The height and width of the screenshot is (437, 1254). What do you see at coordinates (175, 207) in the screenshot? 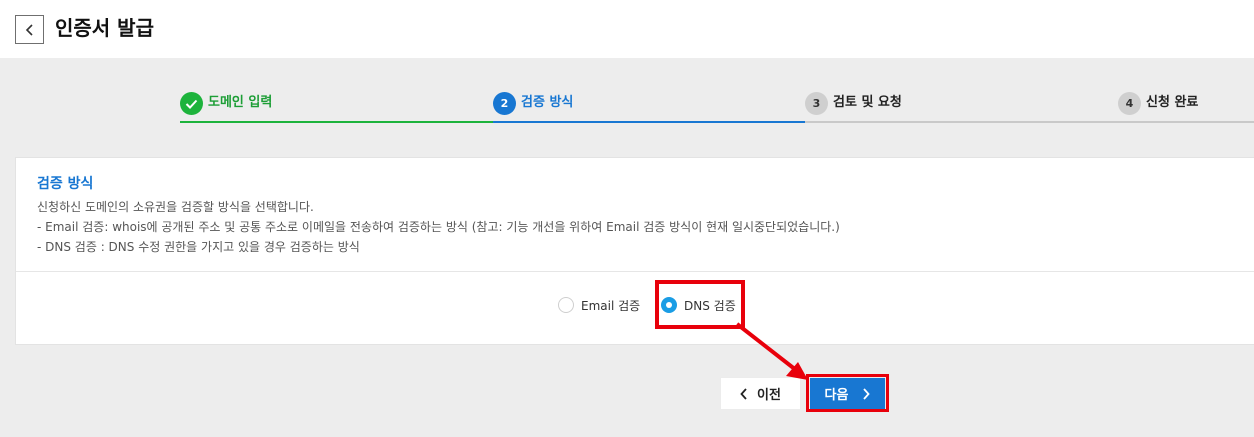
I see `description-text: 신청하신 도메인의 소유권을 검증할 방식을 선택합니다.` at bounding box center [175, 207].